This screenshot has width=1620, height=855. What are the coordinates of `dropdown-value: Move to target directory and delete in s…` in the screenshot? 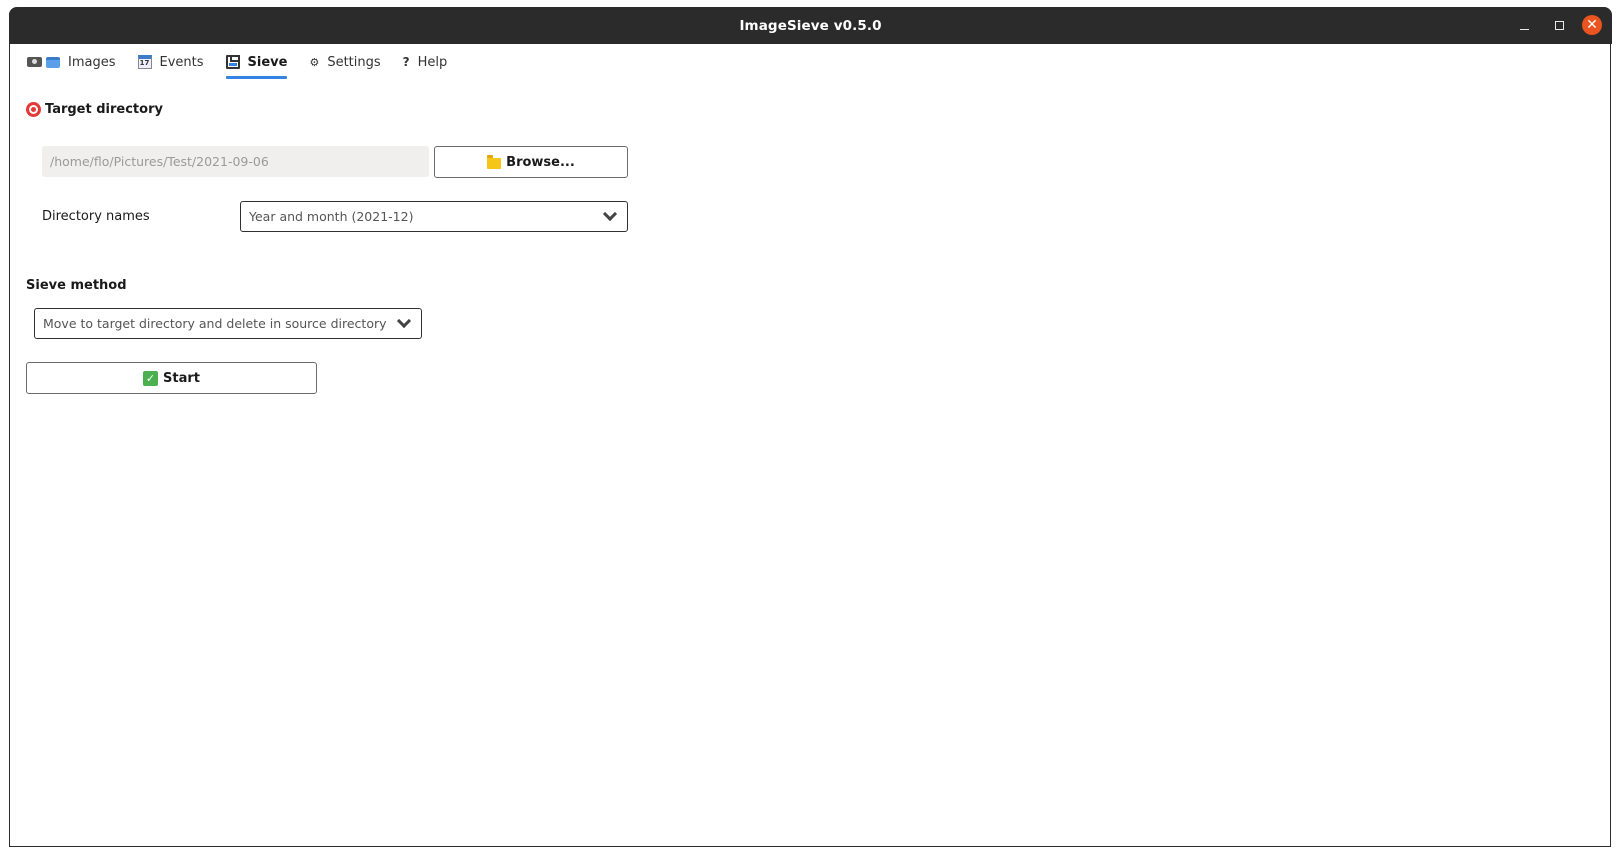 It's located at (215, 323).